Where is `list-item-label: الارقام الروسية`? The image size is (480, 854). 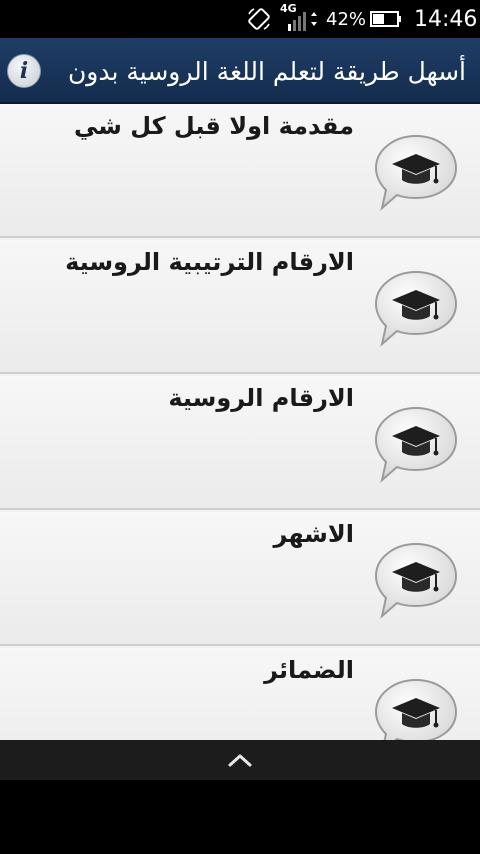 list-item-label: الارقام الروسية is located at coordinates (261, 398).